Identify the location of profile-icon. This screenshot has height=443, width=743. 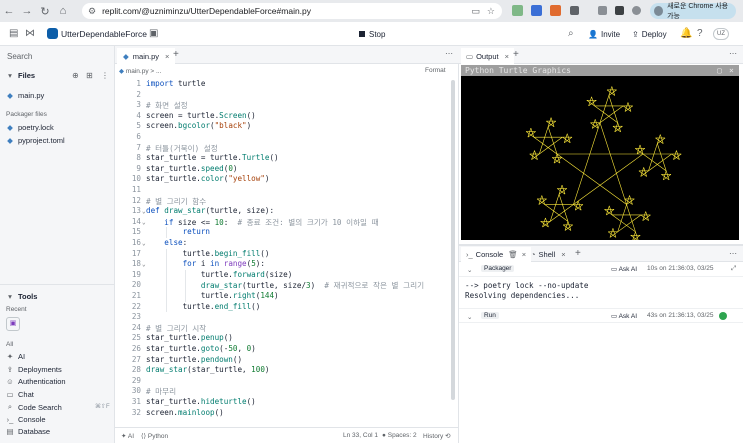
(636, 10).